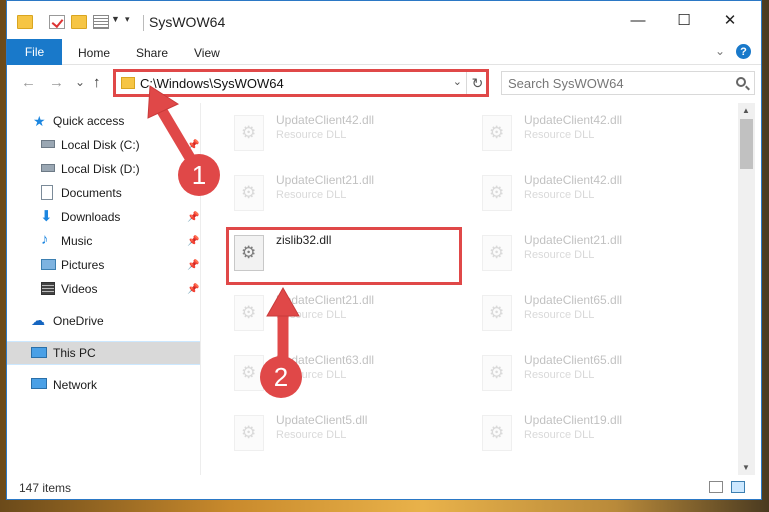 Image resolution: width=769 pixels, height=512 pixels. What do you see at coordinates (28, 82) in the screenshot?
I see `back-button: ←` at bounding box center [28, 82].